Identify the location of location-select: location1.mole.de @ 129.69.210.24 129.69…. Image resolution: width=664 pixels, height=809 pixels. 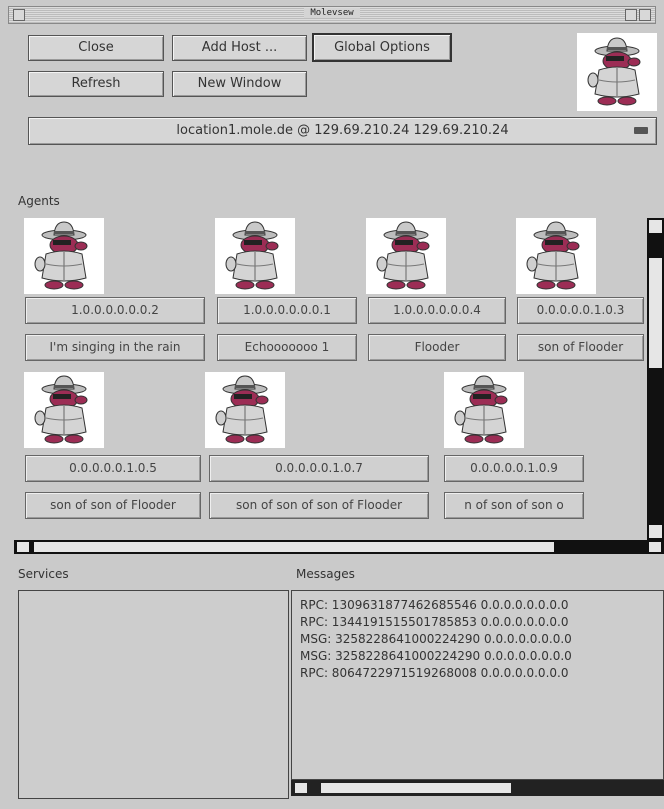
(342, 131).